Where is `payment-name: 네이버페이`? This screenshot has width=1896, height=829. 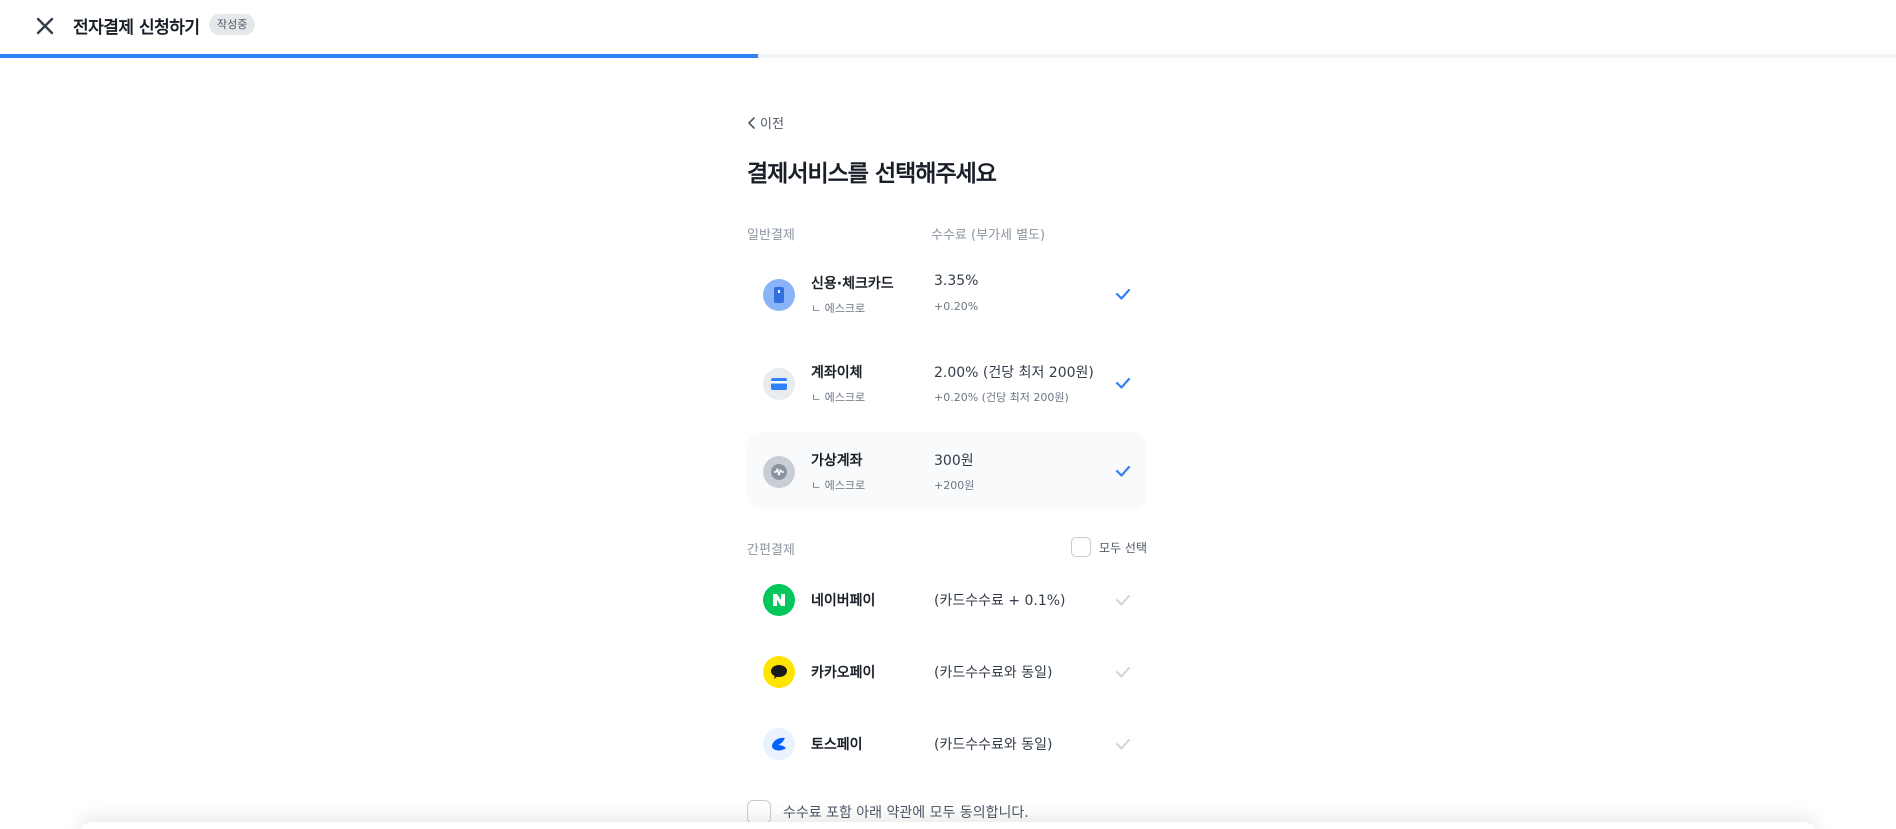 payment-name: 네이버페이 is located at coordinates (843, 601).